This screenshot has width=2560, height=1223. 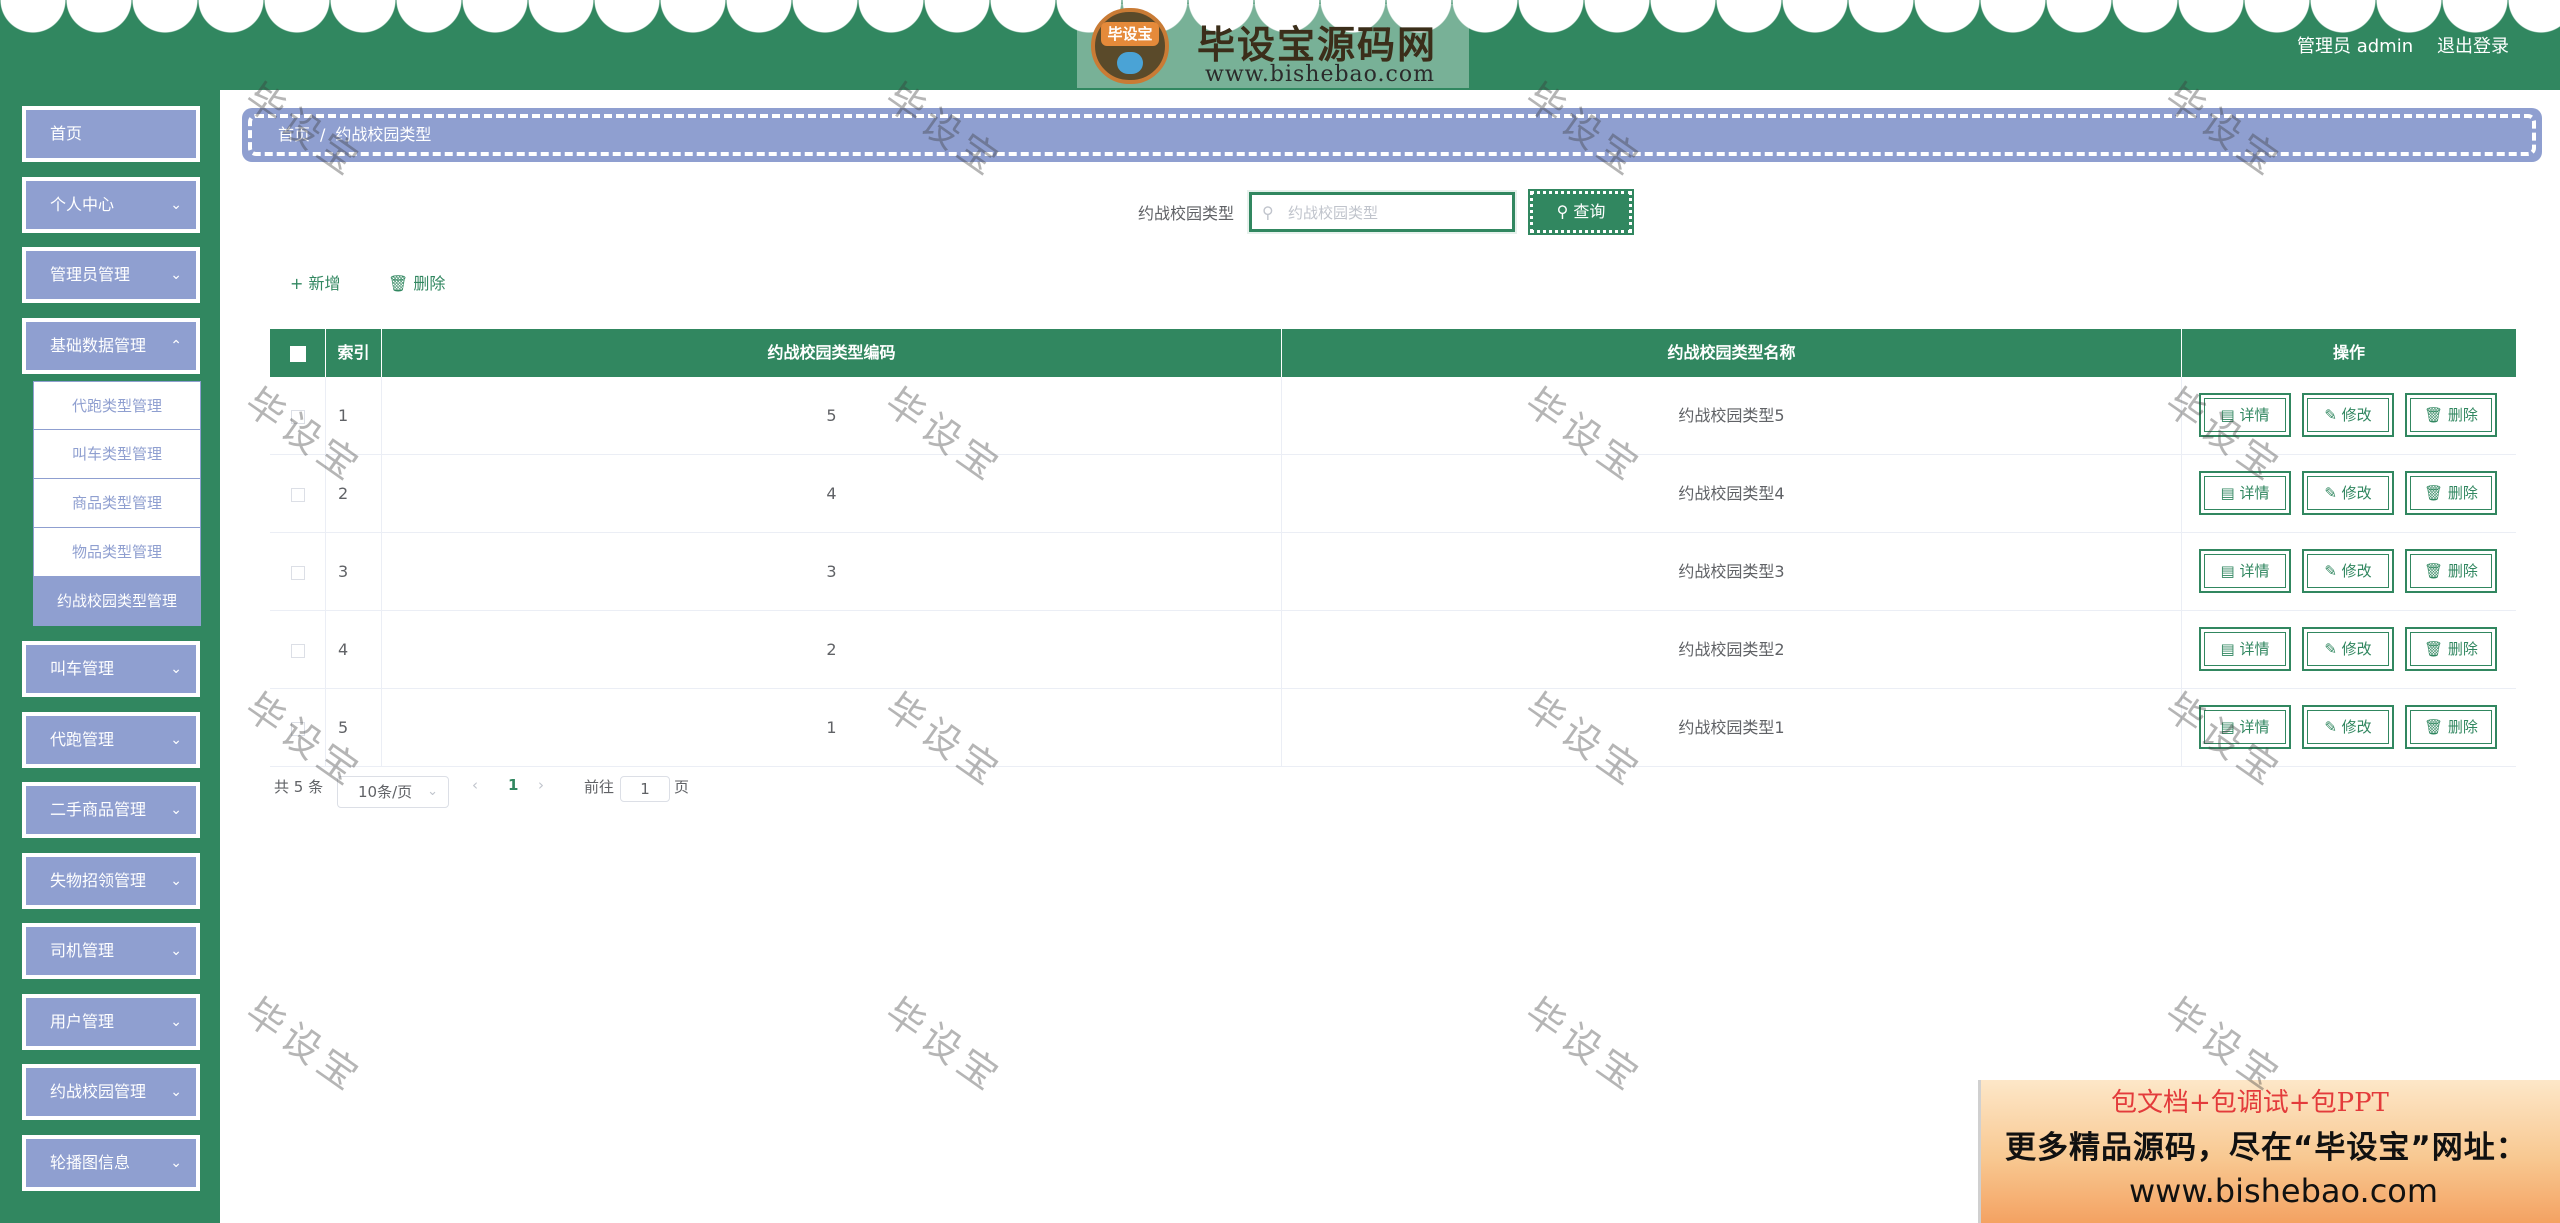 What do you see at coordinates (111, 810) in the screenshot?
I see `sidebar-item-second-hand-goods: 二手商品管理 ⌄` at bounding box center [111, 810].